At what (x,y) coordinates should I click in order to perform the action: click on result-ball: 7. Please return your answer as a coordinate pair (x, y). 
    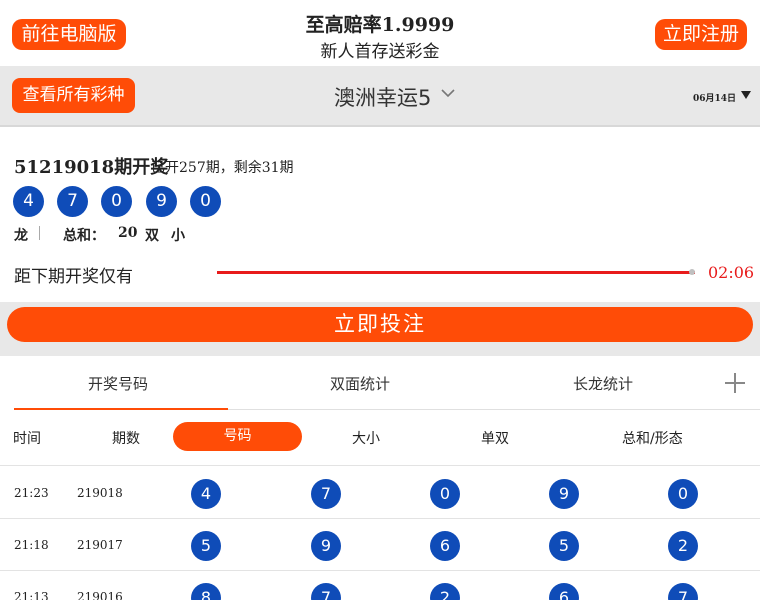
    Looking at the image, I should click on (72, 201).